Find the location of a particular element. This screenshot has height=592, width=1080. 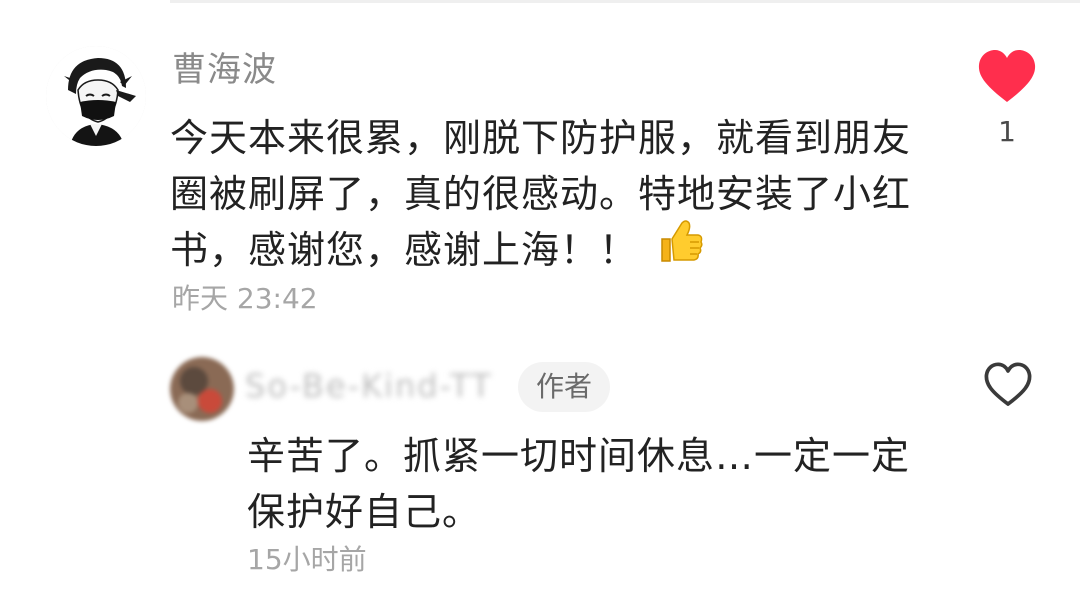

like-button is located at coordinates (1007, 77).